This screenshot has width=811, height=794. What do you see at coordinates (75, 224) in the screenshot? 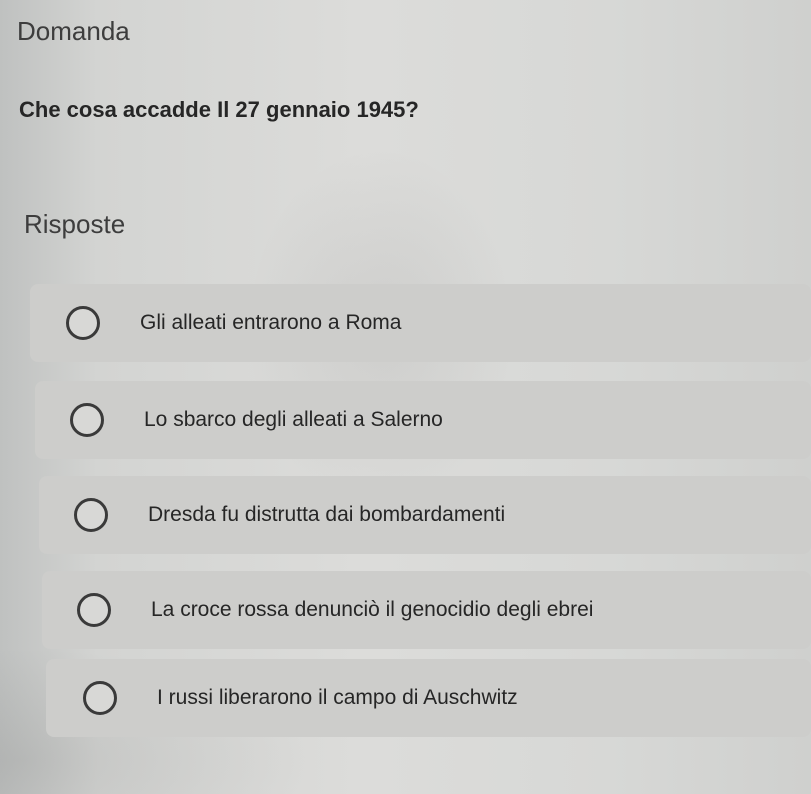
I see `answers-section-label: Risposte` at bounding box center [75, 224].